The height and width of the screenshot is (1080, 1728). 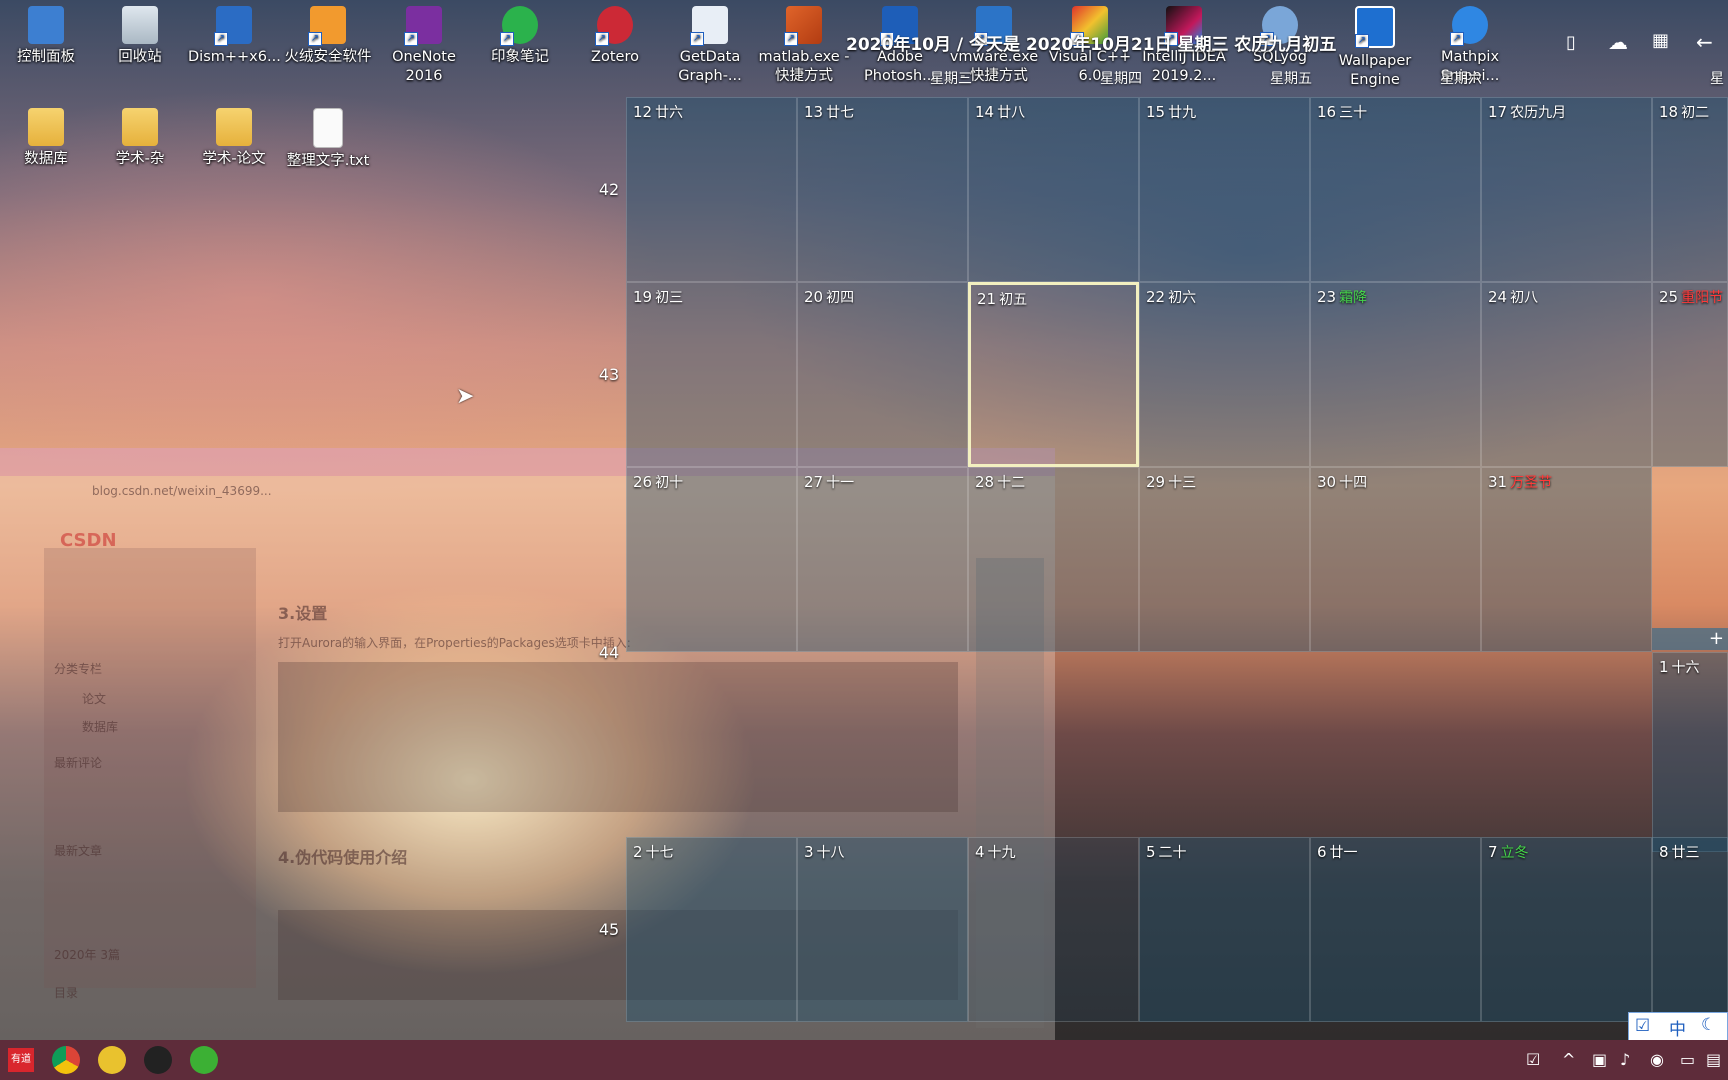 I want to click on calendar-day: 5 二十, so click(x=1224, y=929).